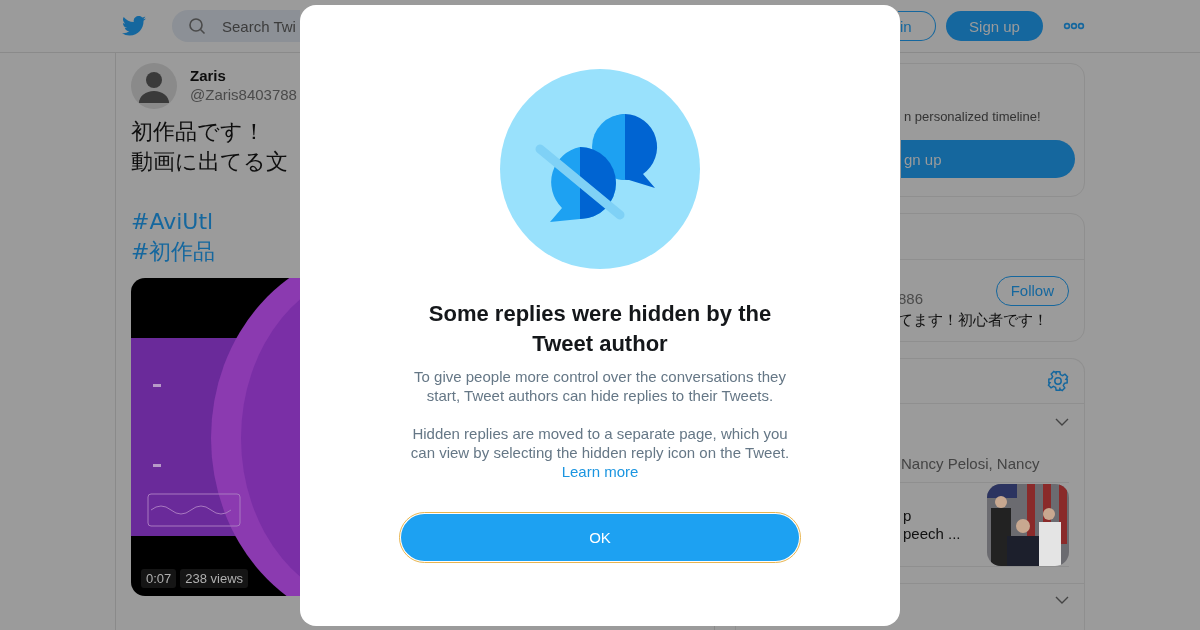  I want to click on user-bio: てます！初心者です！, so click(973, 320).